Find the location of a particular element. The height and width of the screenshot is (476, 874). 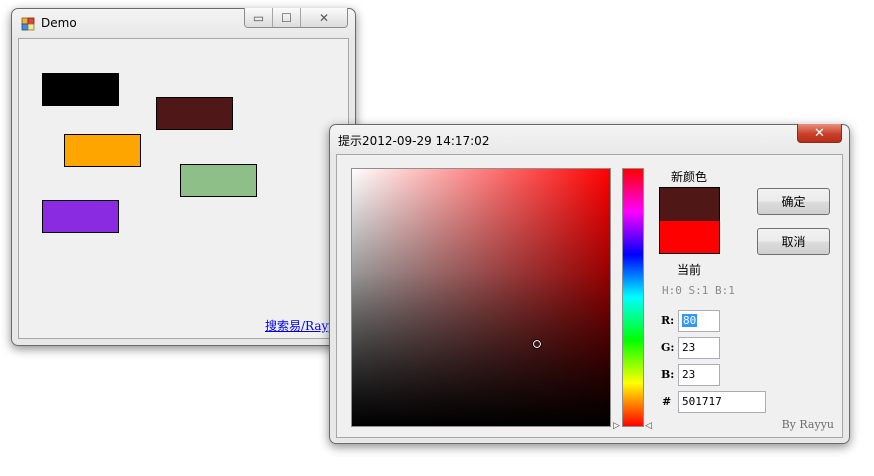

cancel-button: 取消 is located at coordinates (793, 241).